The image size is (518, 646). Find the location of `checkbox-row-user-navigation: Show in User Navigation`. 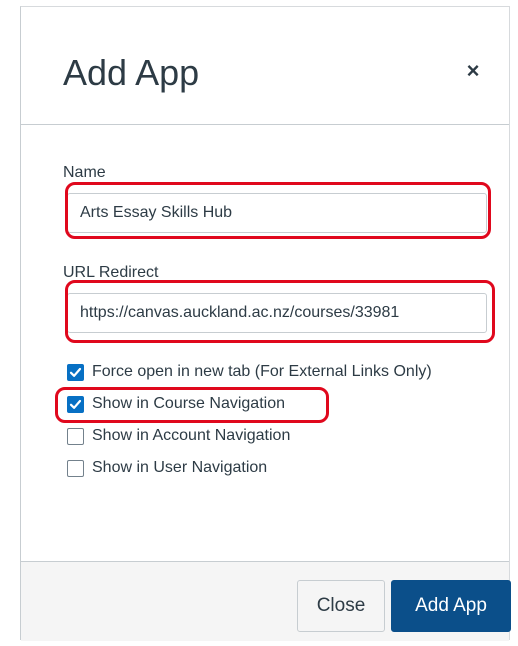

checkbox-row-user-navigation: Show in User Navigation is located at coordinates (167, 468).